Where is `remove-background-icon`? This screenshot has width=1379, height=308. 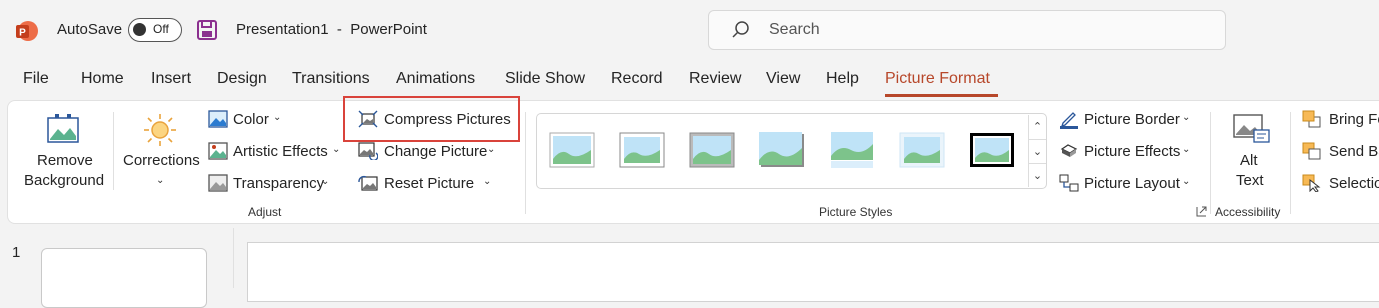
remove-background-icon is located at coordinates (63, 128).